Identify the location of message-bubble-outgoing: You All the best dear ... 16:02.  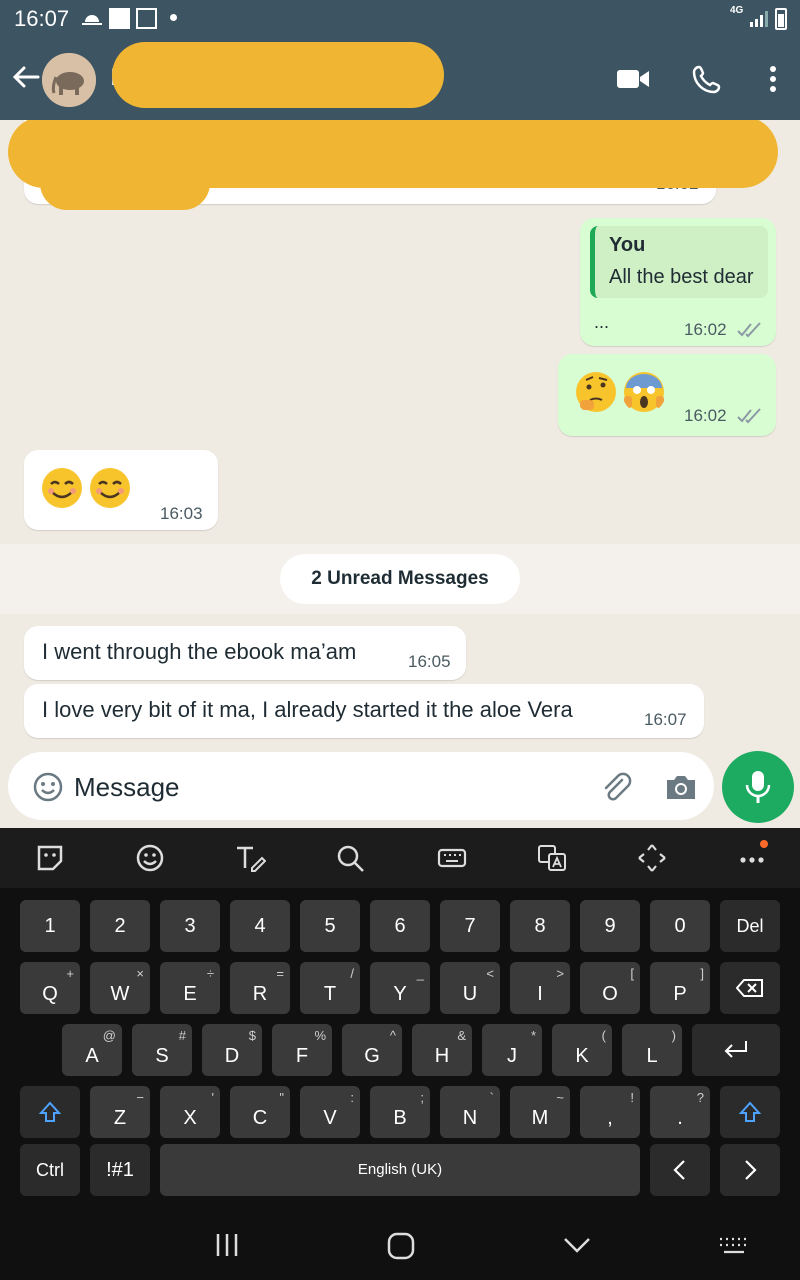
(678, 282).